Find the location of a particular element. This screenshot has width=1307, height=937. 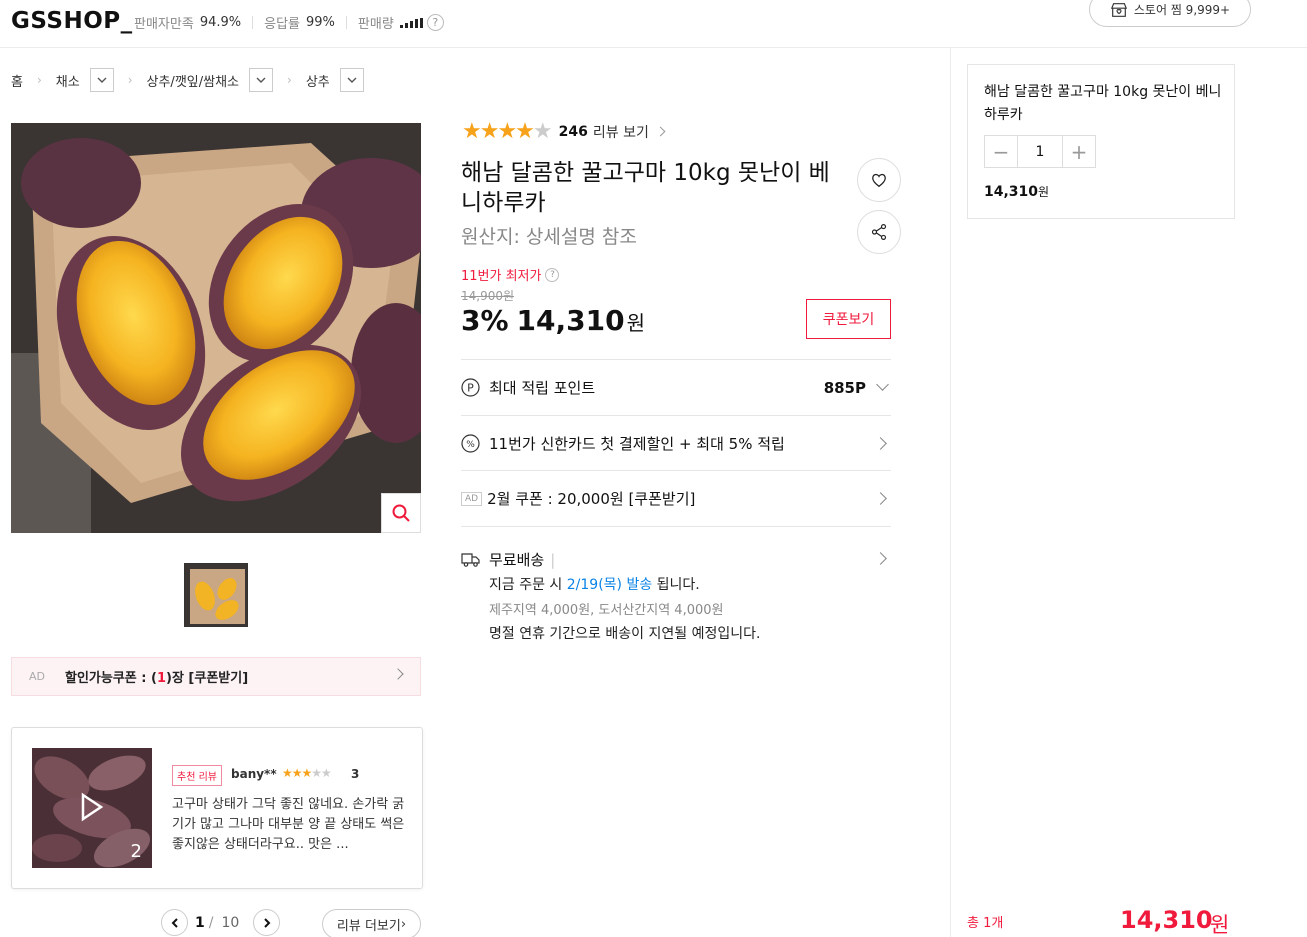

monthly-coupon-row: AD 2월 쿠폰 : 20,000원 [쿠폰받기] is located at coordinates (676, 498).